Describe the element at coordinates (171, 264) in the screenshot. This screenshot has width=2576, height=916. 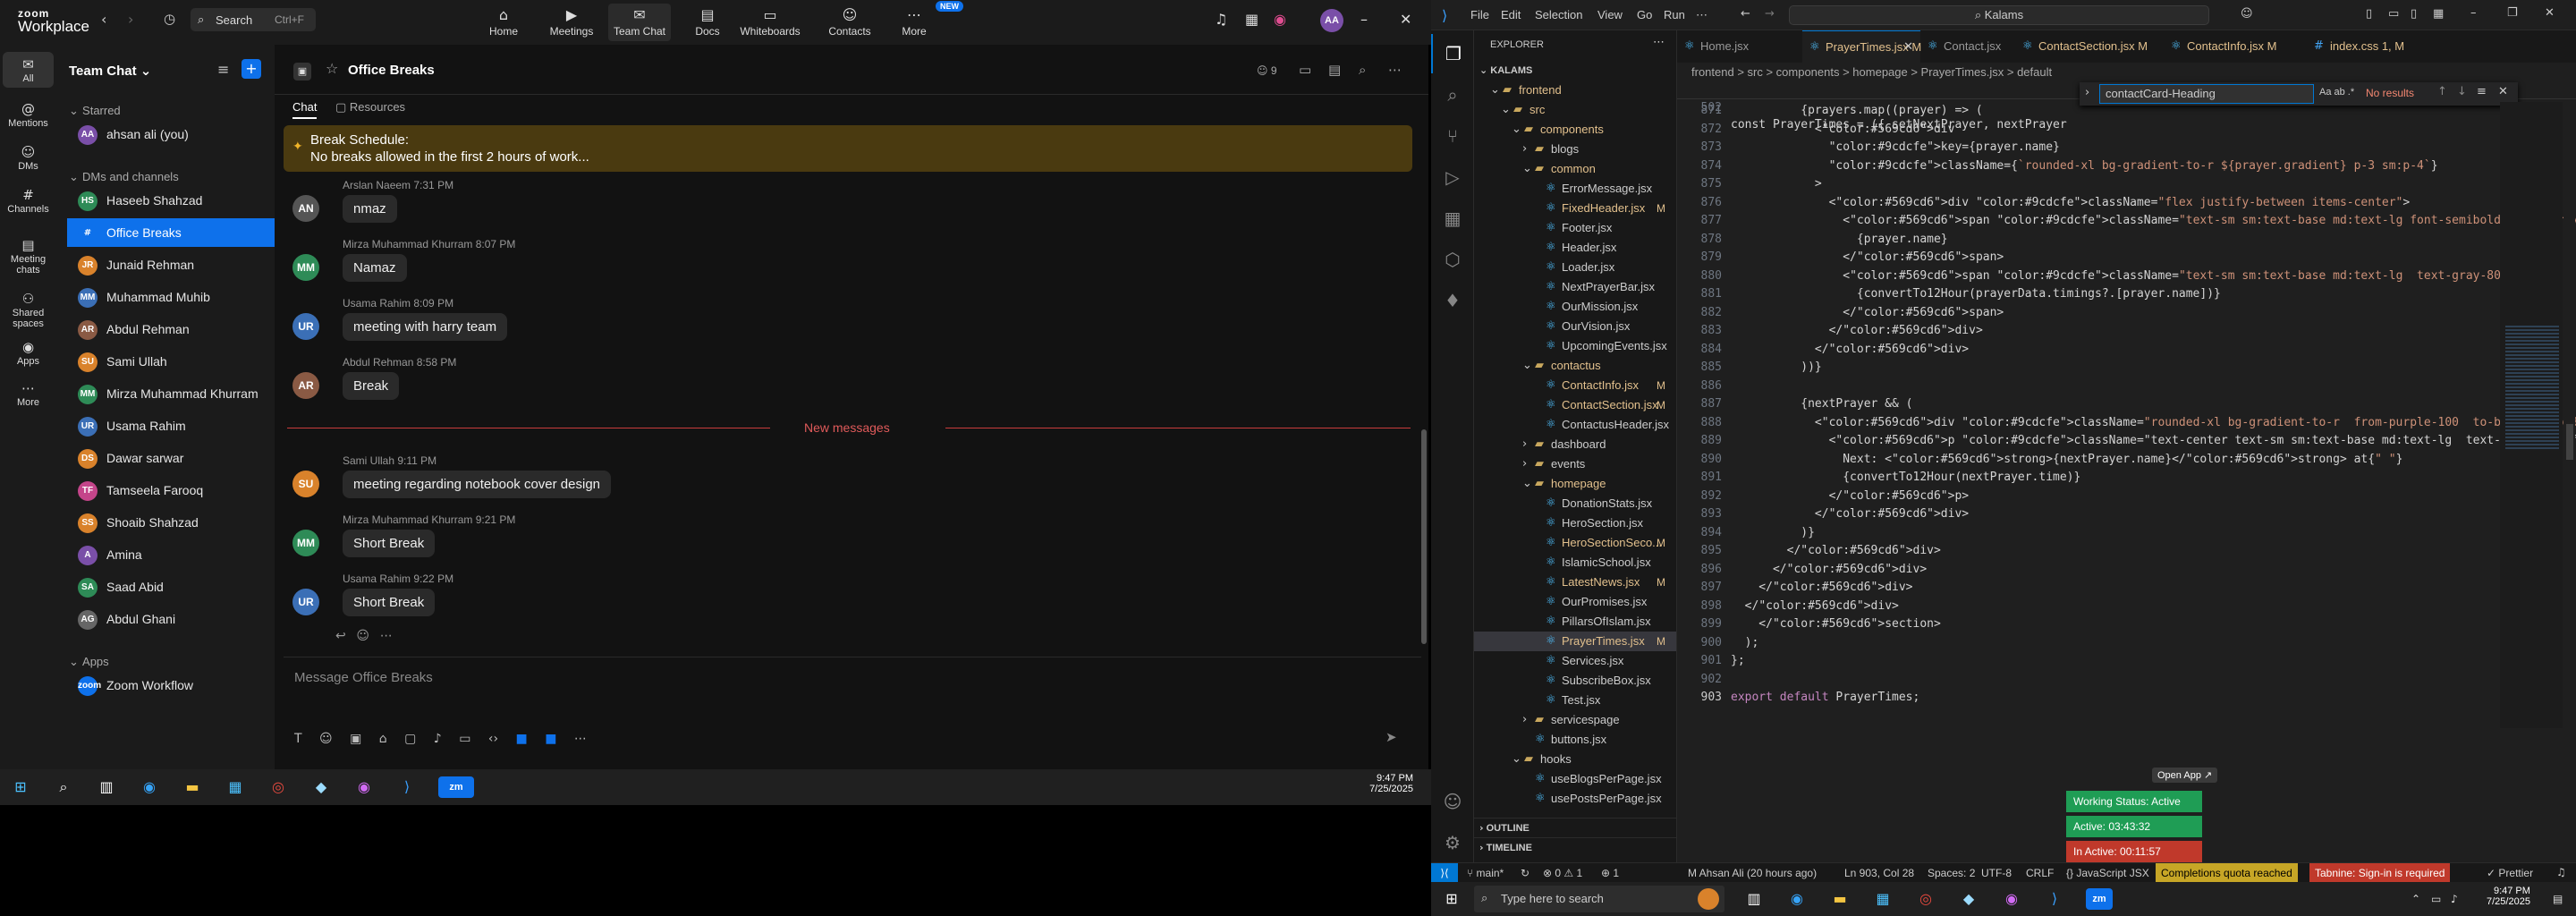
I see `conversation-item: JR Junaid Rehman` at that location.